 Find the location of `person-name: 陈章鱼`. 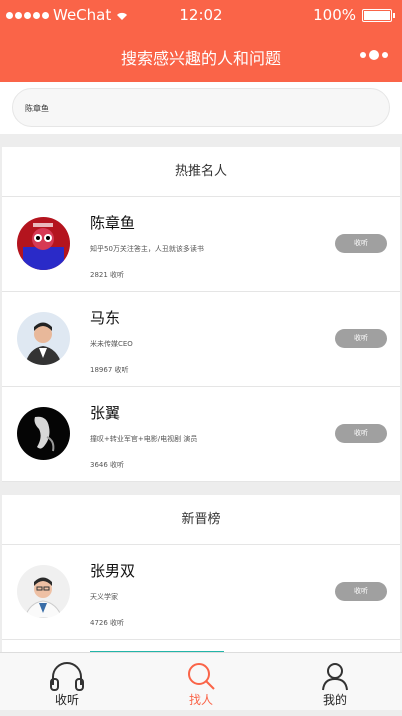

person-name: 陈章鱼 is located at coordinates (113, 223).